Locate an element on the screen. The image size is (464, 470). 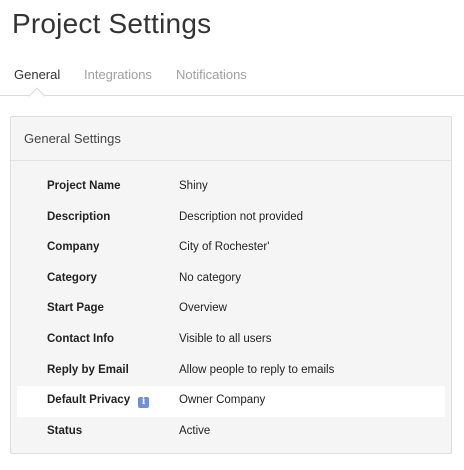
setting-value: Description not provided is located at coordinates (241, 216).